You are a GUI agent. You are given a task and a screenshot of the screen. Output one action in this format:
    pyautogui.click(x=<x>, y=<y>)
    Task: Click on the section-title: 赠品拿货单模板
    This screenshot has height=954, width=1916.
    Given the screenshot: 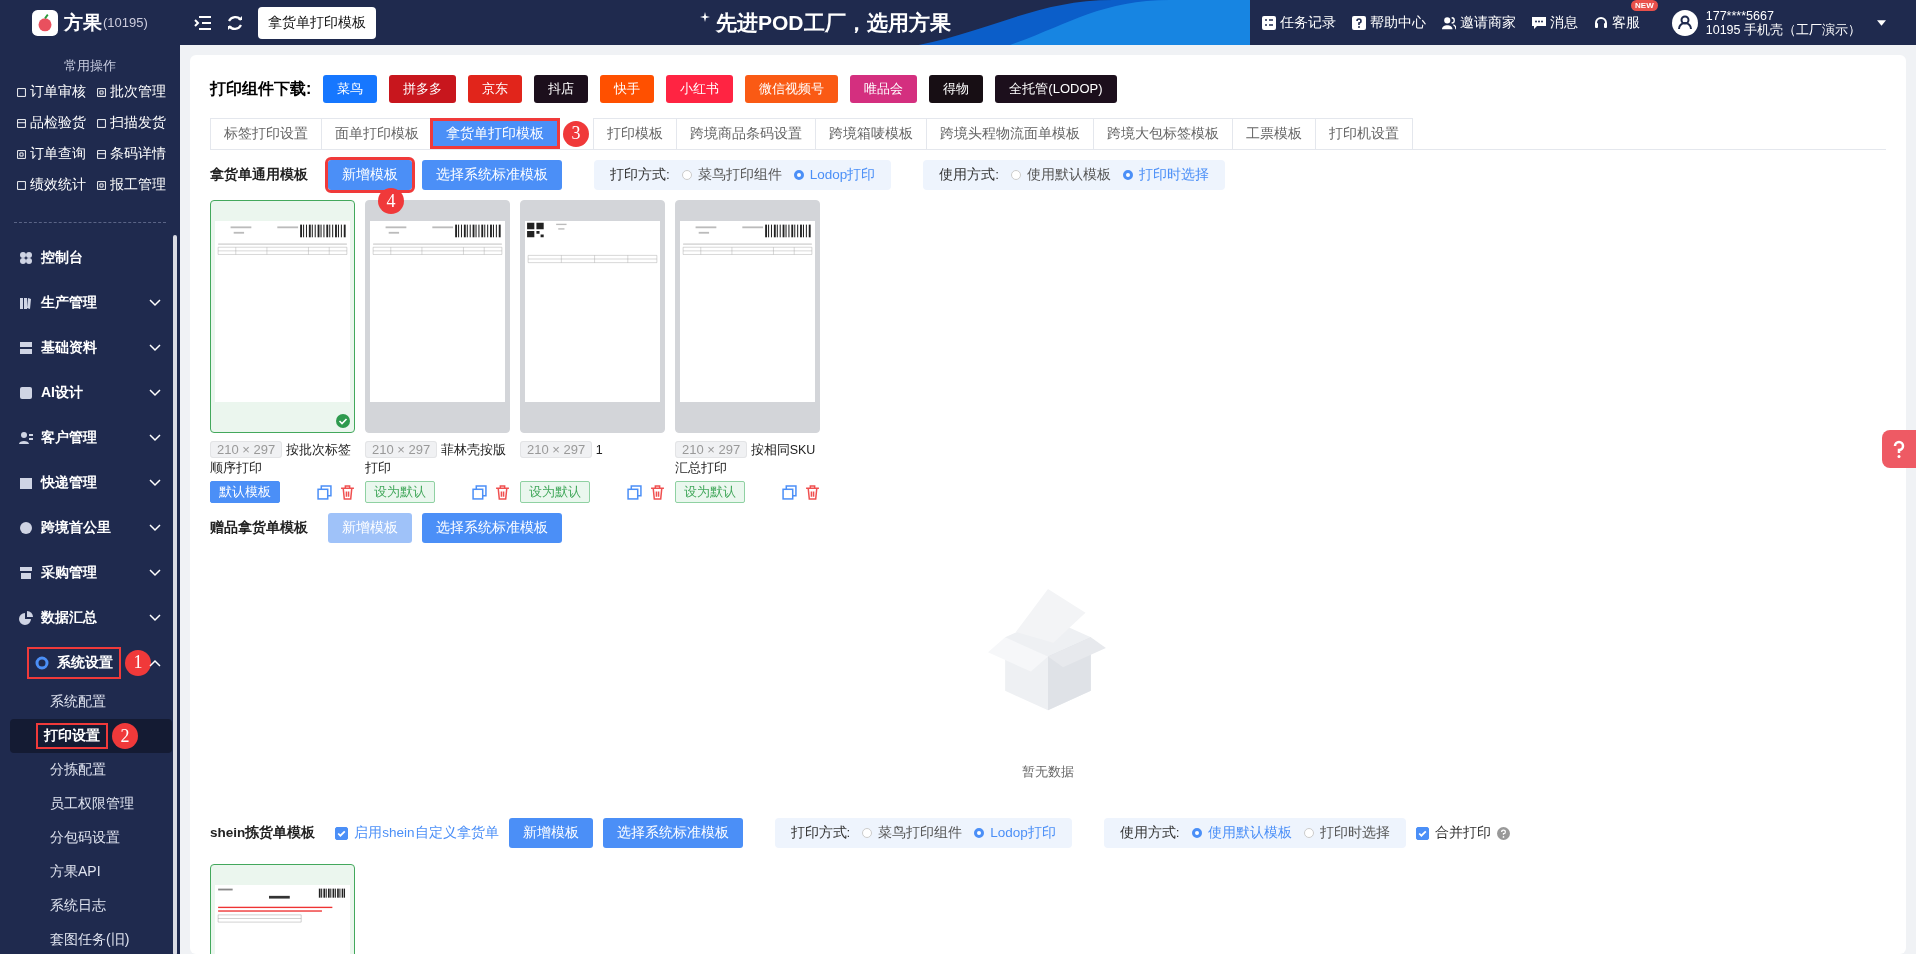 What is the action you would take?
    pyautogui.click(x=259, y=528)
    